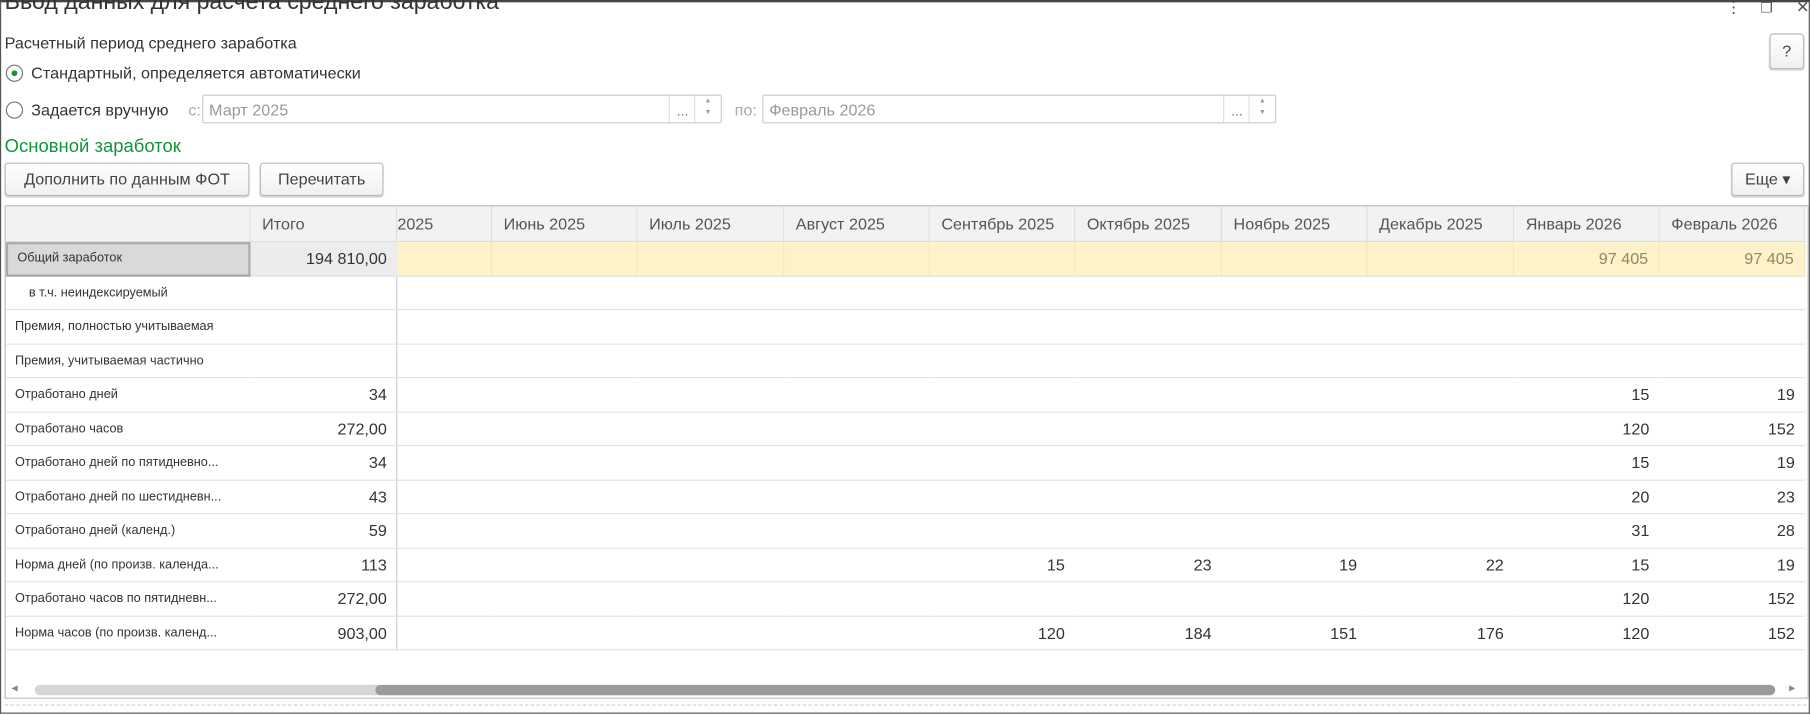 This screenshot has height=715, width=1811. What do you see at coordinates (324, 565) in the screenshot?
I see `row-total: 113` at bounding box center [324, 565].